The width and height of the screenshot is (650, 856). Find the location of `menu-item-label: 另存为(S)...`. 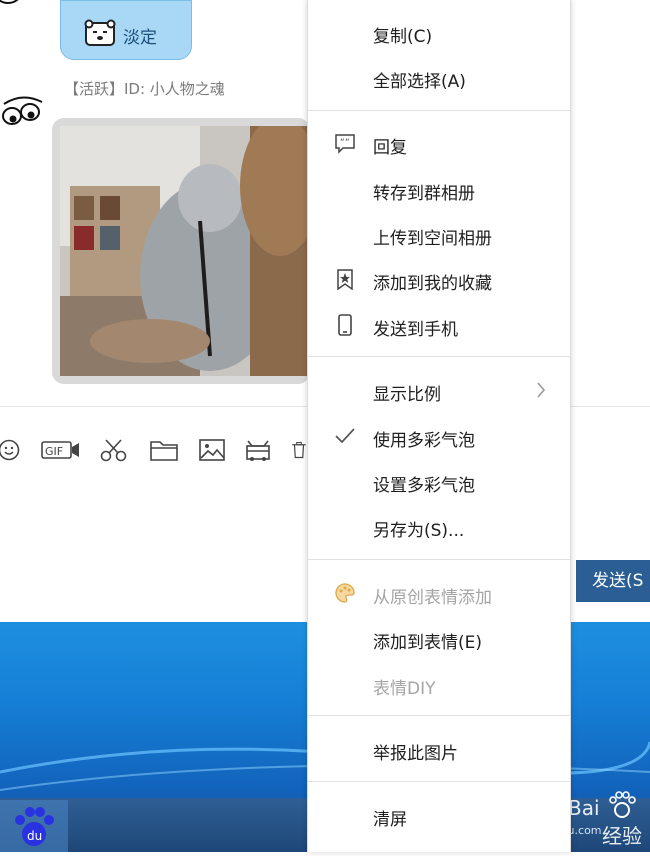

menu-item-label: 另存为(S)... is located at coordinates (419, 531).